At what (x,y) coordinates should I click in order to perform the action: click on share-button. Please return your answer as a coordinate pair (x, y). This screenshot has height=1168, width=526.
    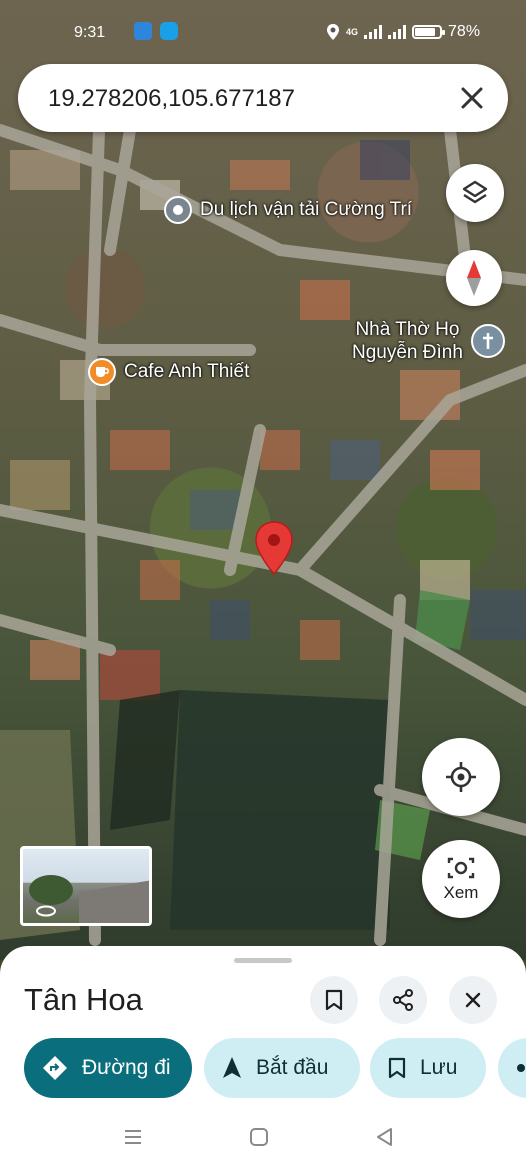
    Looking at the image, I should click on (403, 1000).